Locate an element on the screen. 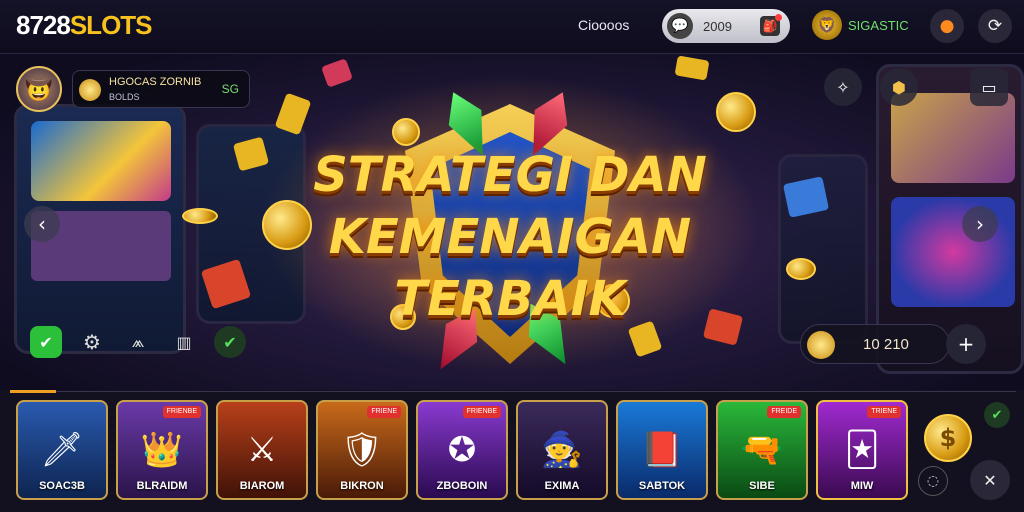 Image resolution: width=1024 pixels, height=512 pixels. slot-screen-lower is located at coordinates (953, 252).